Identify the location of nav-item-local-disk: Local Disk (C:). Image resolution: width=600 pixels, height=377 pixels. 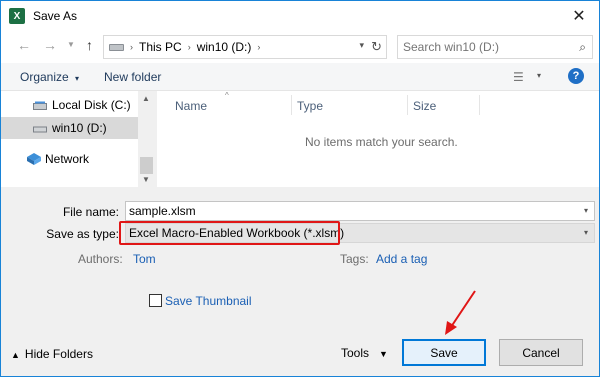
(69, 105).